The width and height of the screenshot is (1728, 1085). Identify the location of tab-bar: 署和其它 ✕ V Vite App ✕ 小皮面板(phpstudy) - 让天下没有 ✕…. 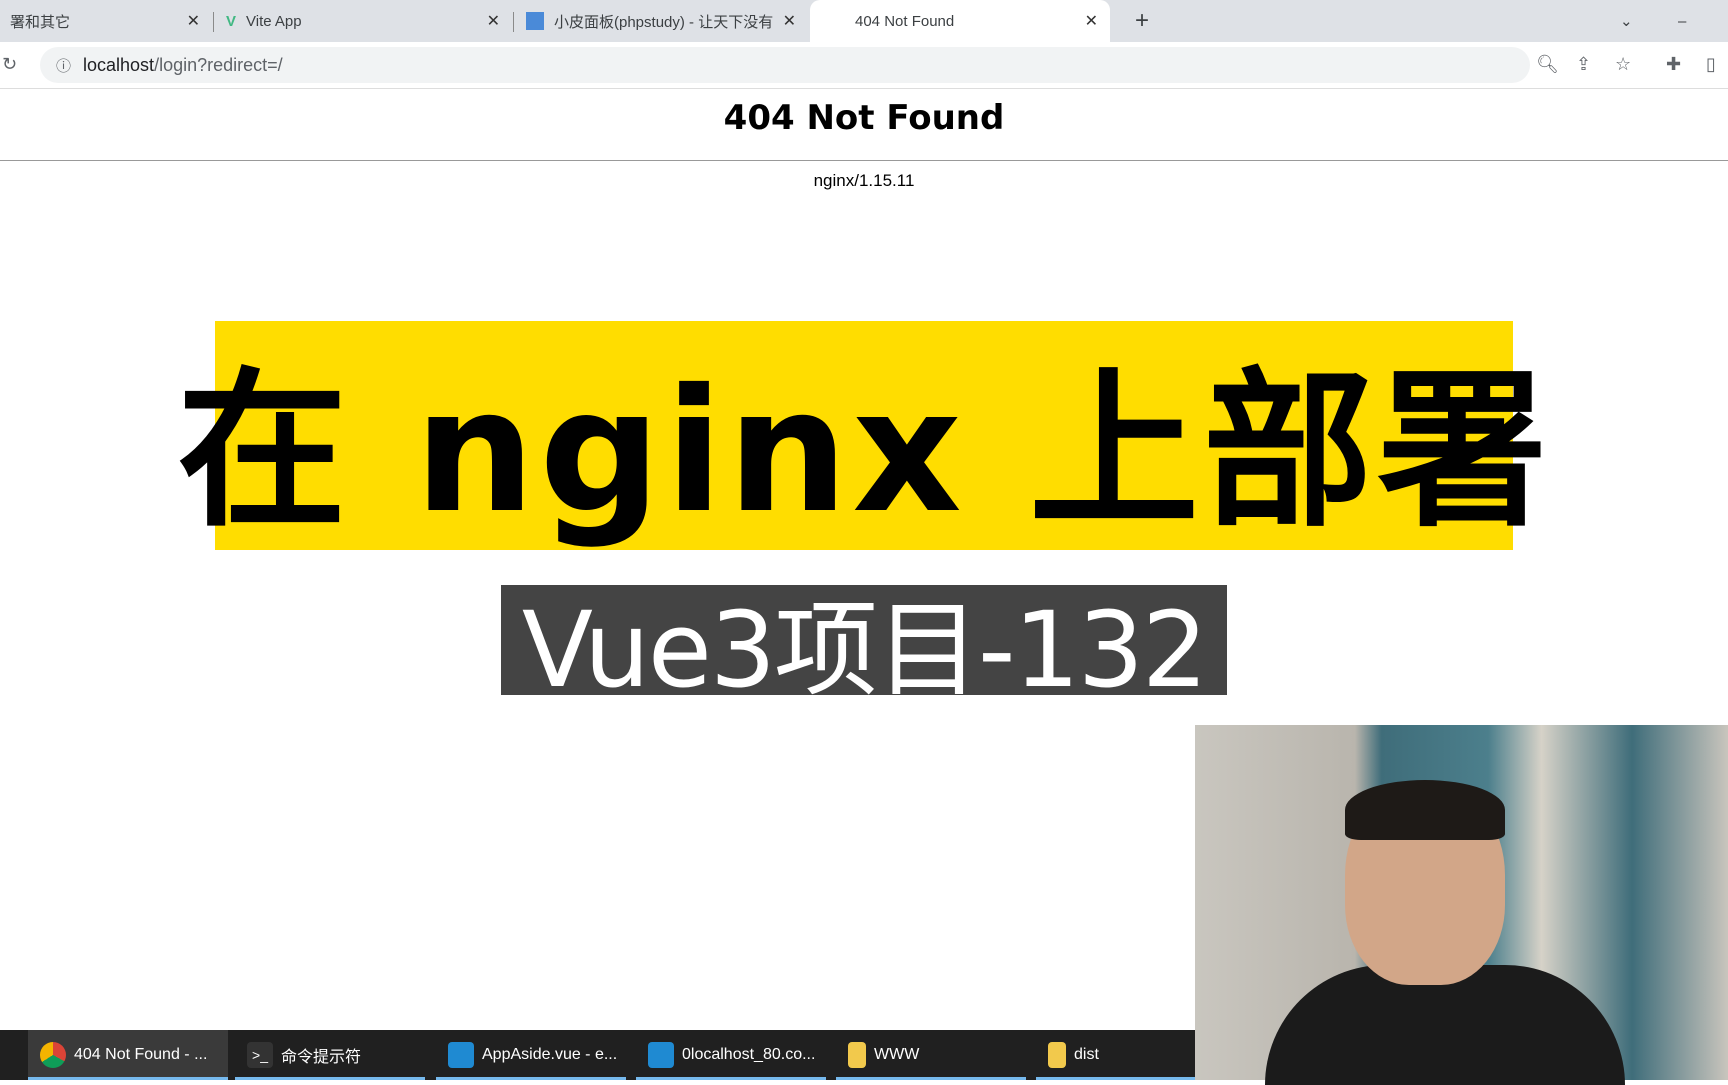
(864, 21).